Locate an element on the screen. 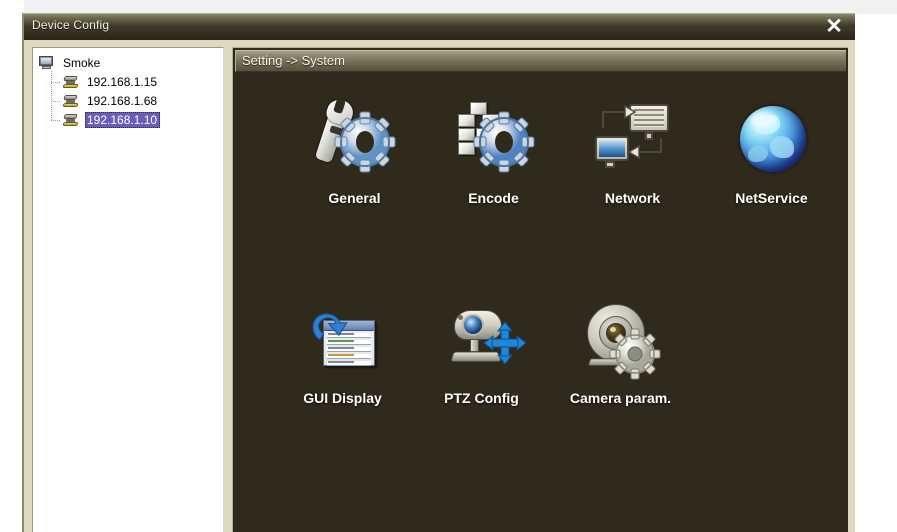  menu-item-label: PTZ Config is located at coordinates (481, 398).